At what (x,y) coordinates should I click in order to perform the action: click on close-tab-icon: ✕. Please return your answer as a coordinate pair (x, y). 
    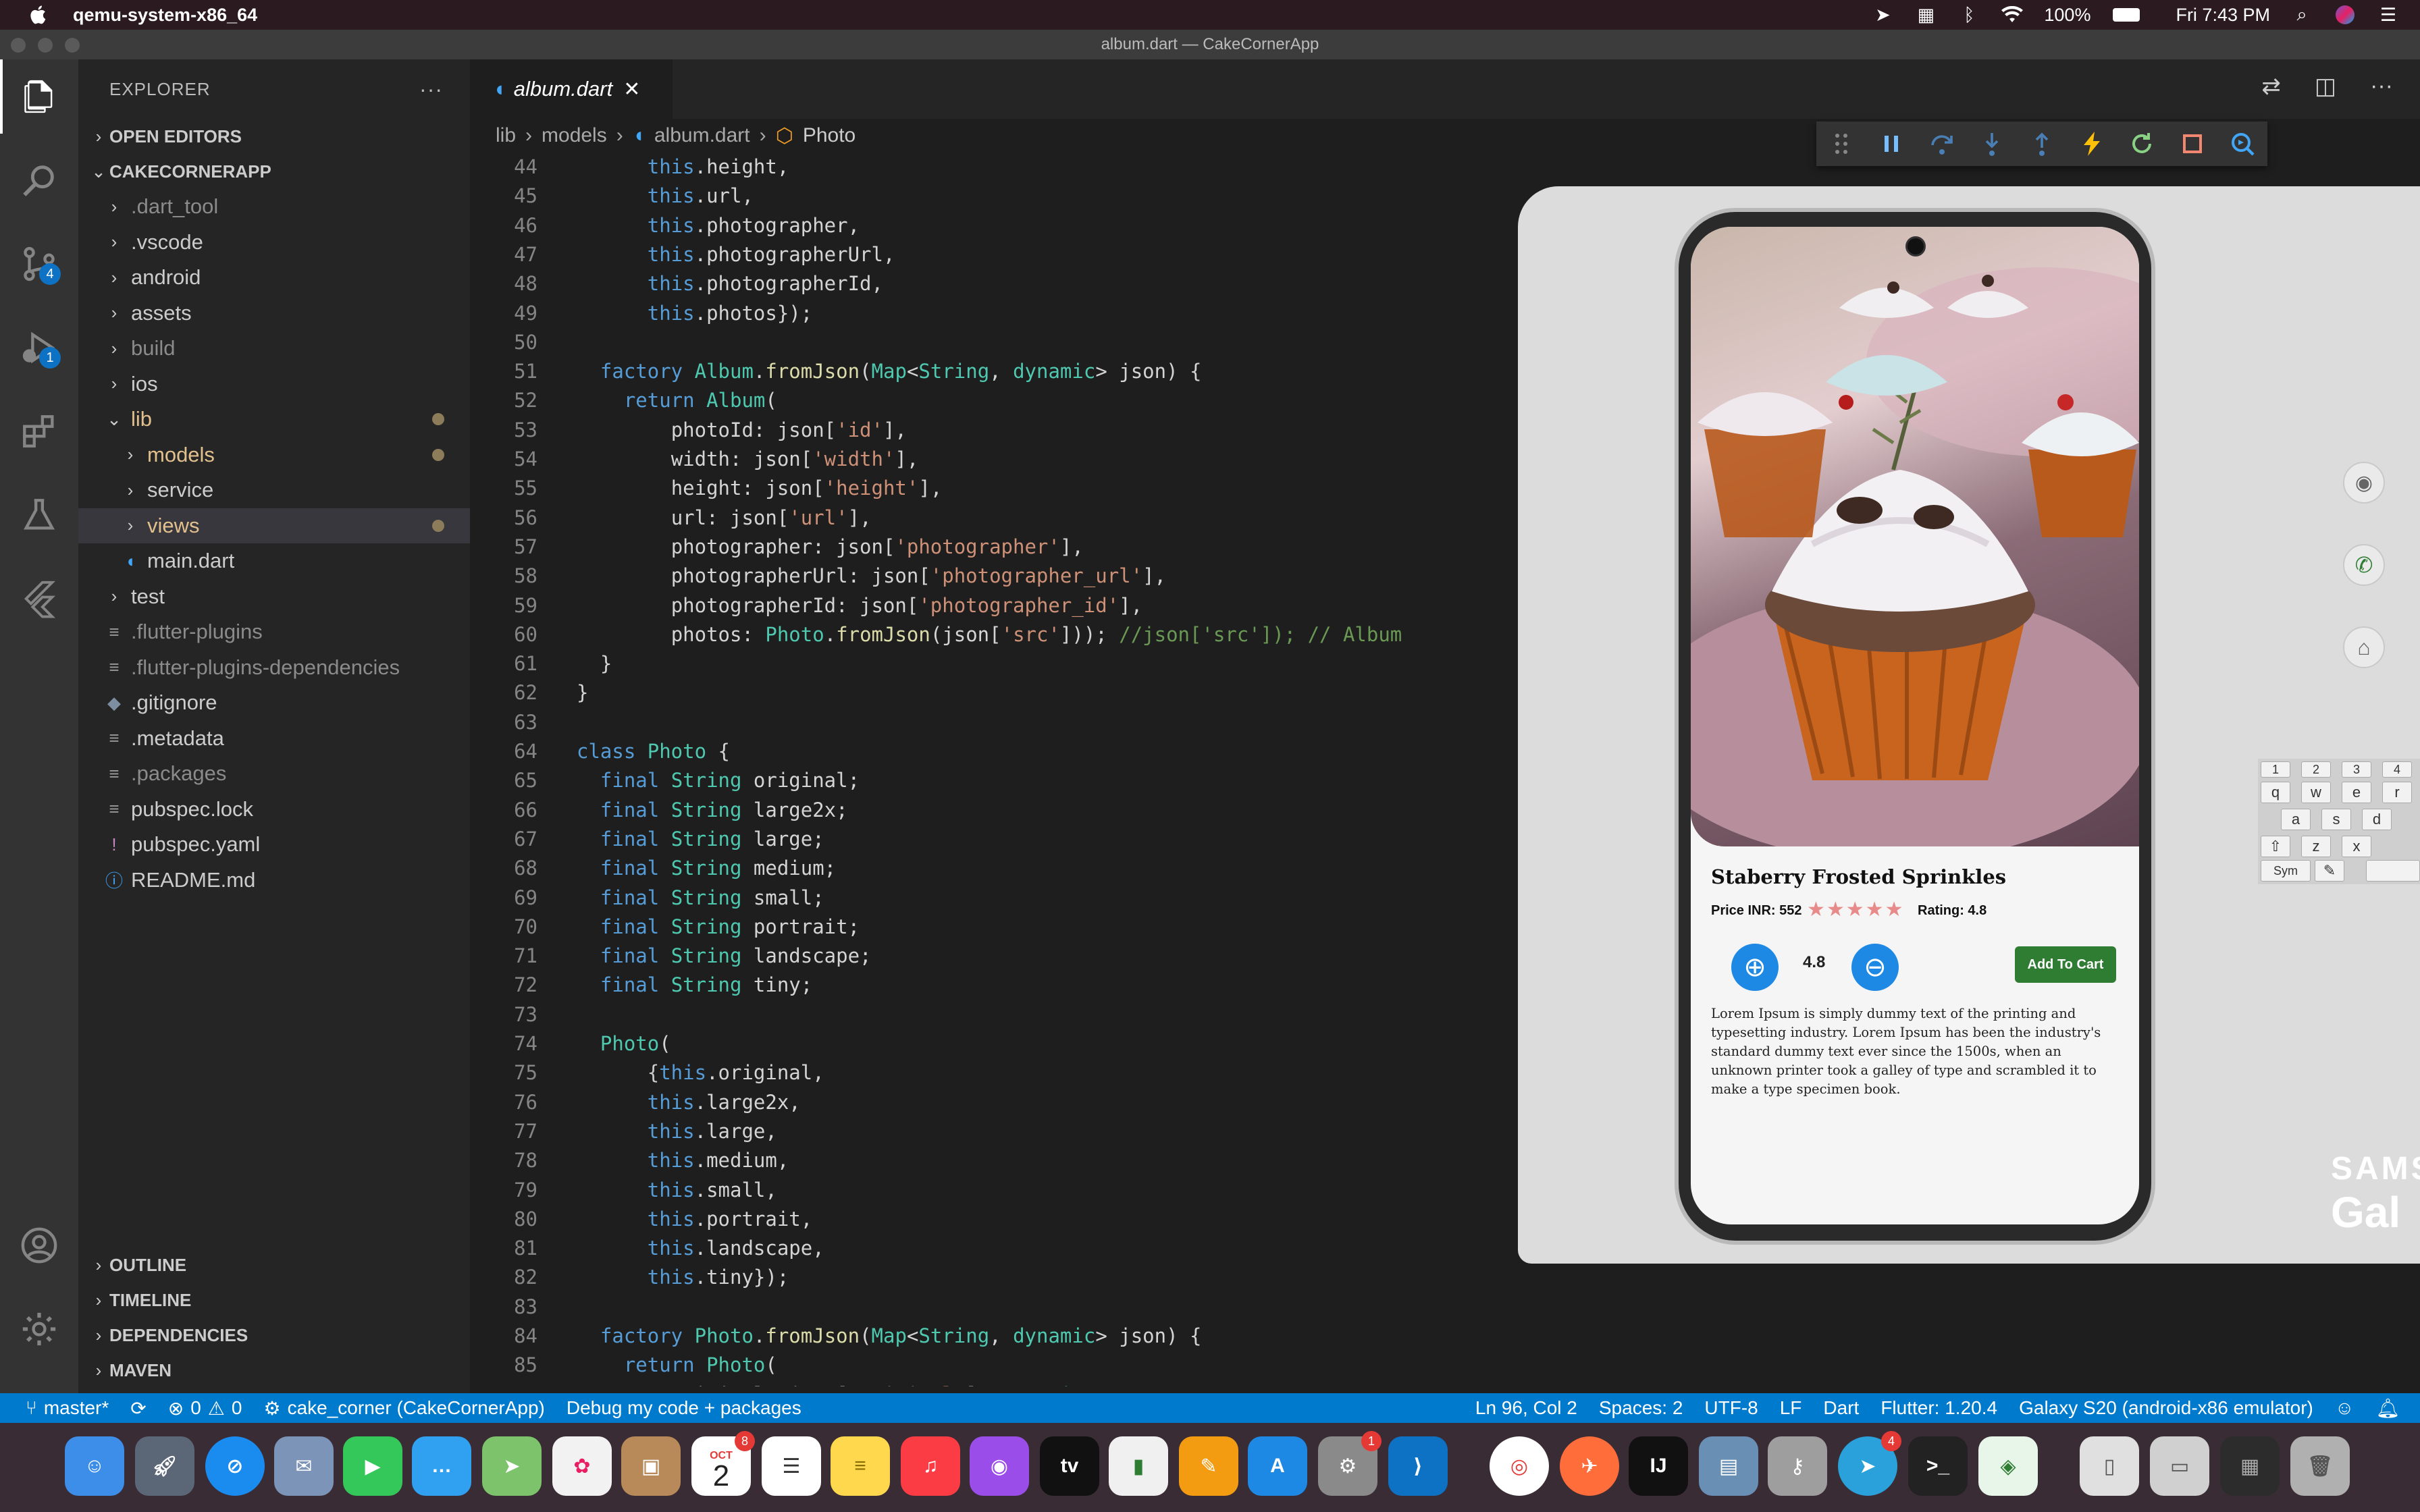
    Looking at the image, I should click on (631, 89).